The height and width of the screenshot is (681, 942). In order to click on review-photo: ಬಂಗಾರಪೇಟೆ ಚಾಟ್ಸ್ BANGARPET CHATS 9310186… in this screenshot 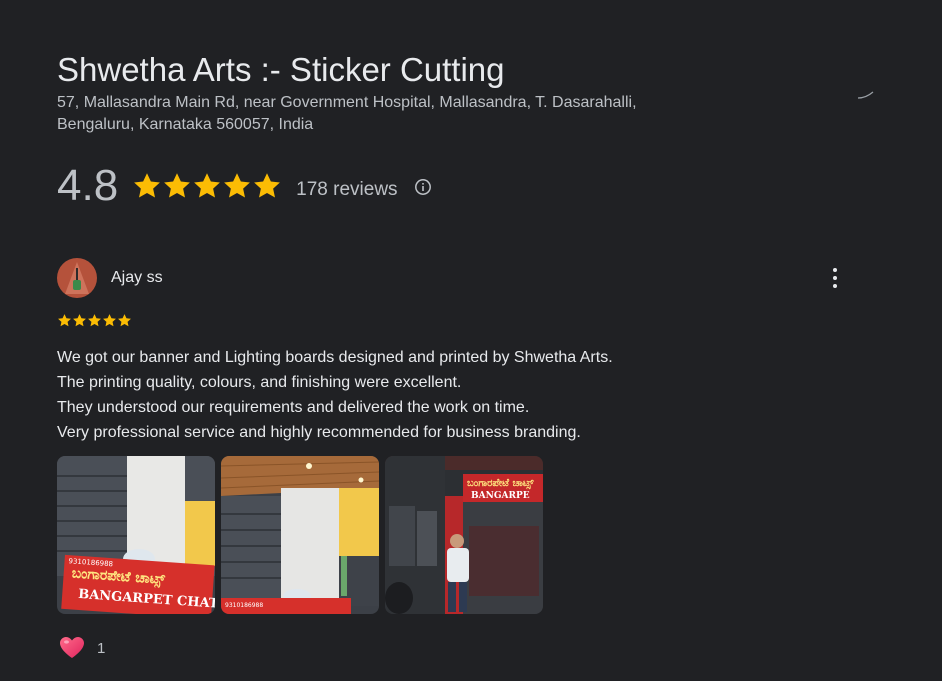, I will do `click(136, 535)`.